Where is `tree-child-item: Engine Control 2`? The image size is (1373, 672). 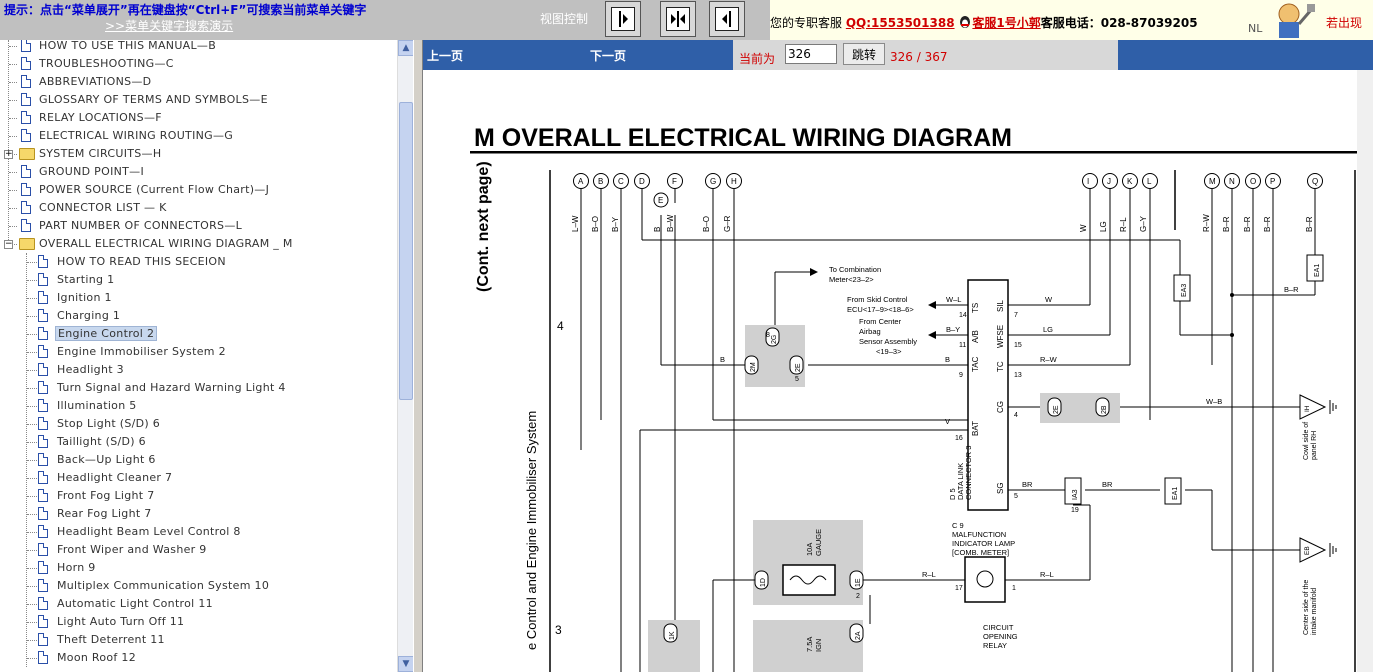 tree-child-item: Engine Control 2 is located at coordinates (198, 334).